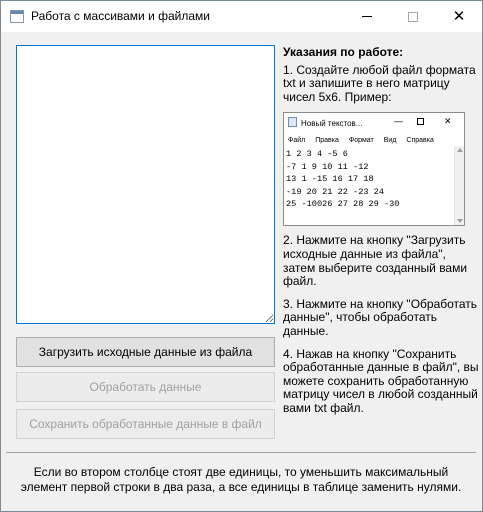 The width and height of the screenshot is (483, 512). I want to click on load-data-button: Загрузить исходные данные из файла, so click(145, 352).